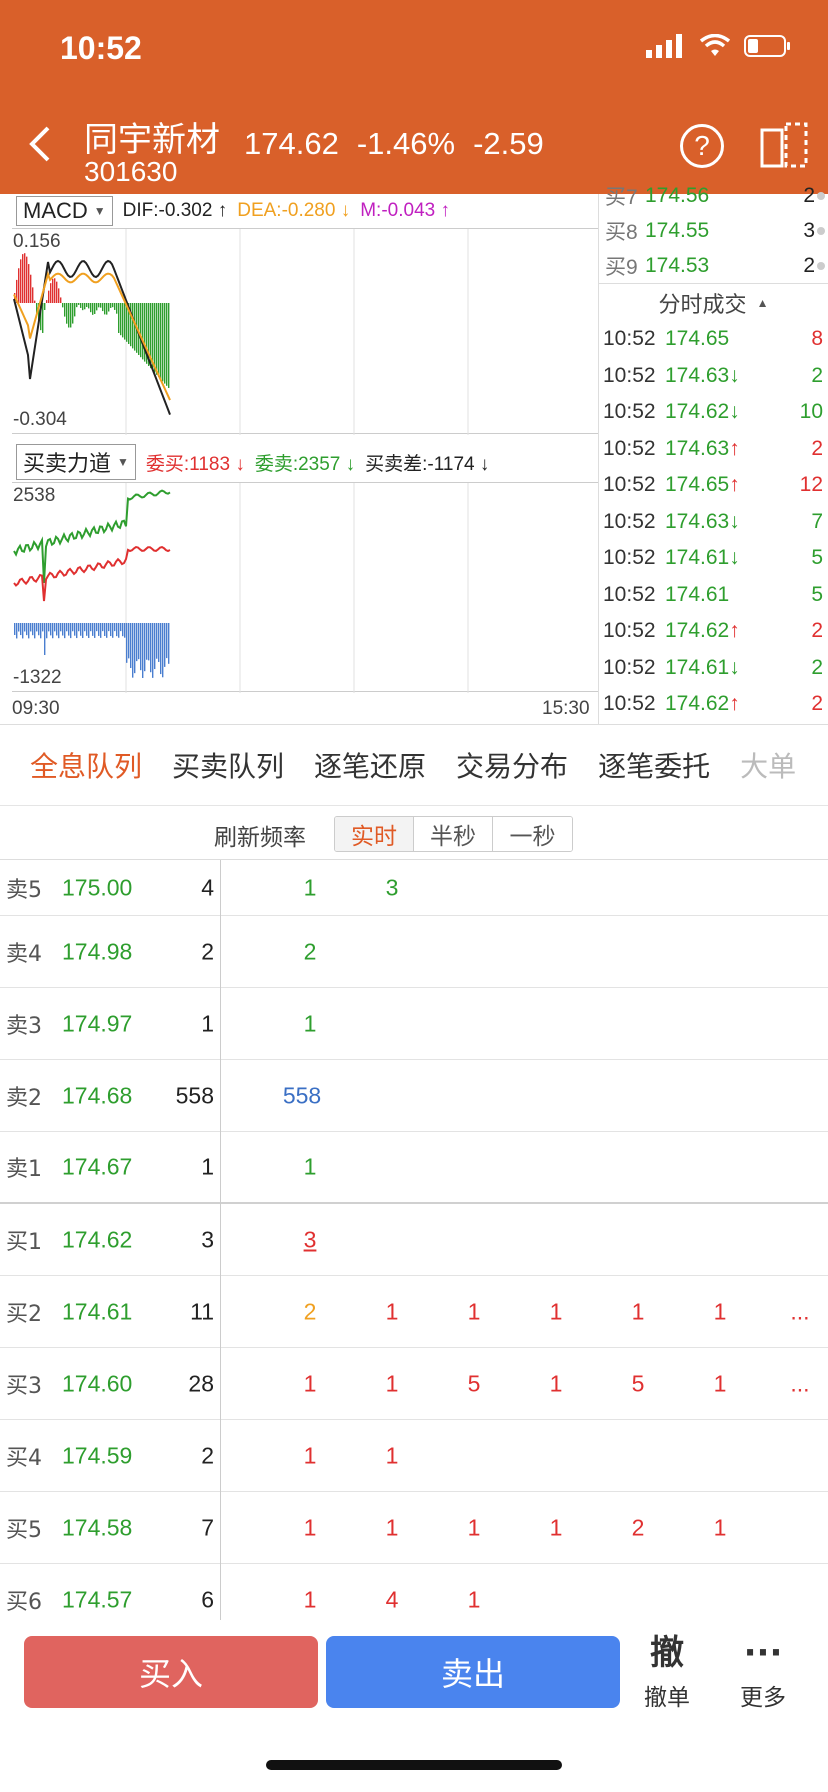 This screenshot has width=828, height=1792. I want to click on queue-row: 卖5 175.00 4 13, so click(414, 888).